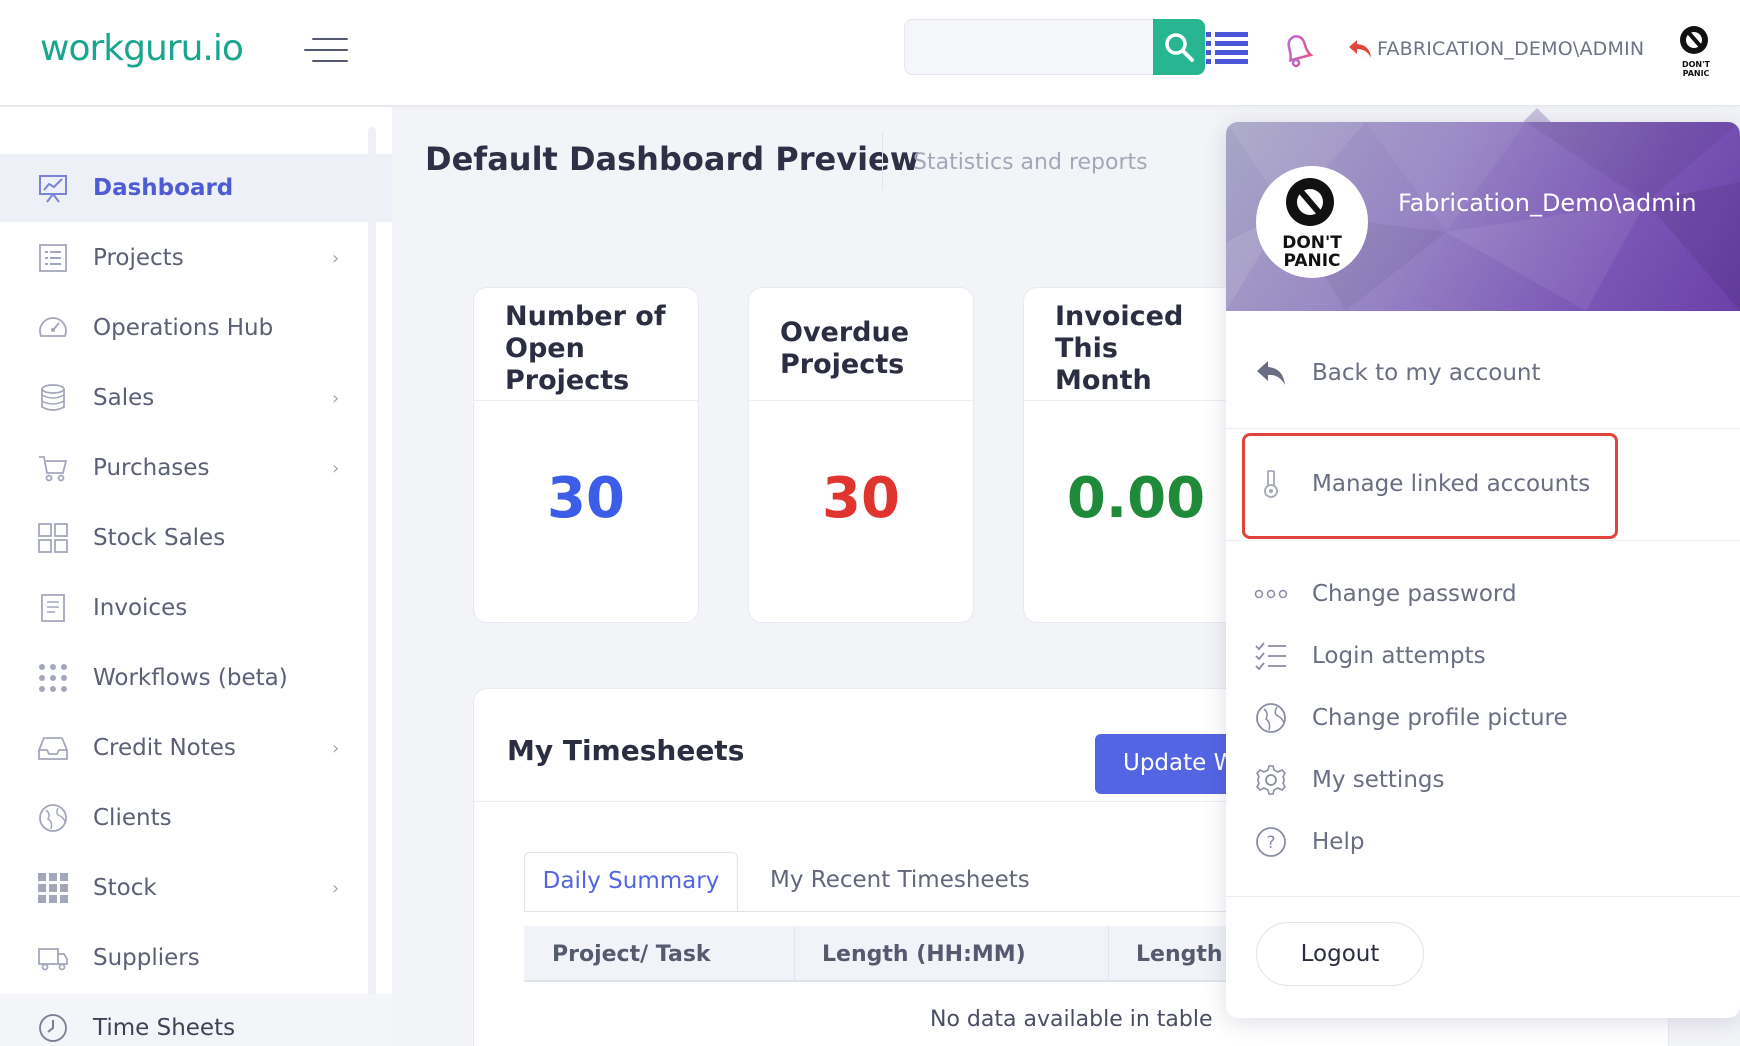  I want to click on sidebar-item-stock-sales: Stock Sales, so click(196, 538).